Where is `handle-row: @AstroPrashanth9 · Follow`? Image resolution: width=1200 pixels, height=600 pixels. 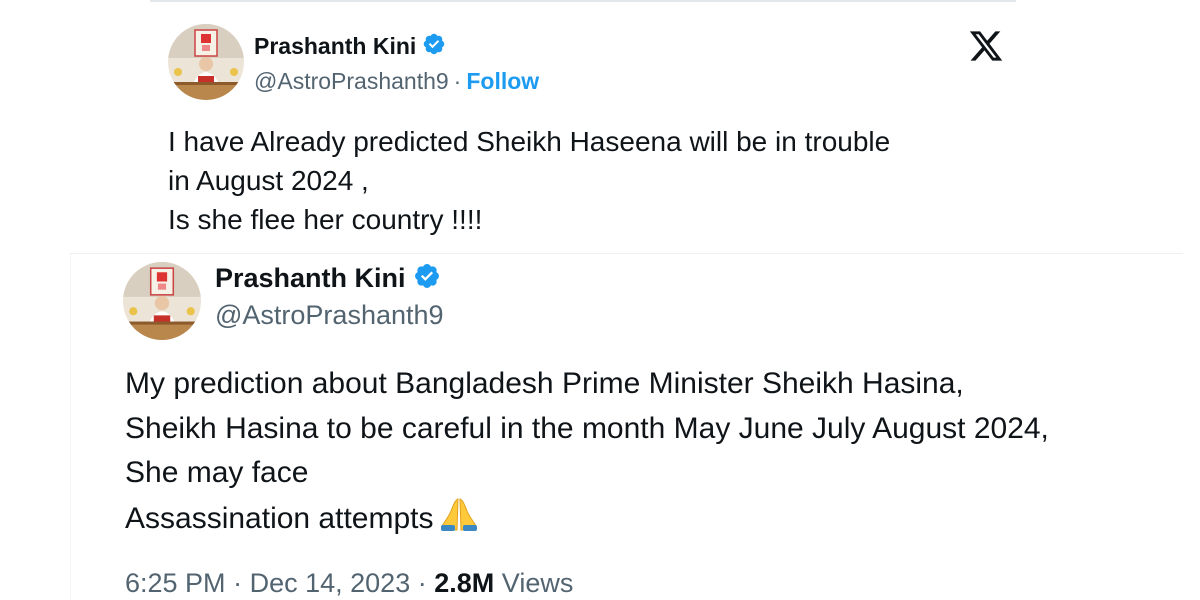
handle-row: @AstroPrashanth9 · Follow is located at coordinates (396, 81).